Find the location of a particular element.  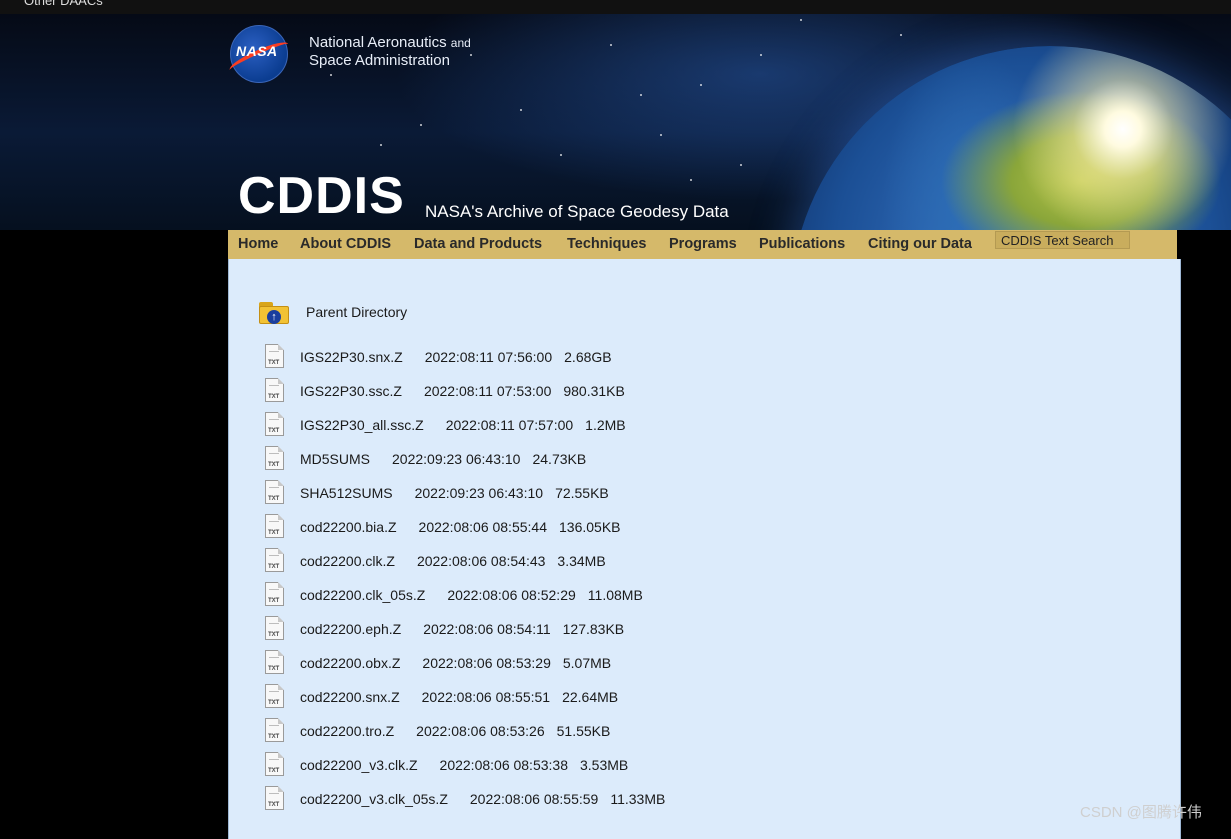

nasa-logo: NASA is located at coordinates (259, 54).